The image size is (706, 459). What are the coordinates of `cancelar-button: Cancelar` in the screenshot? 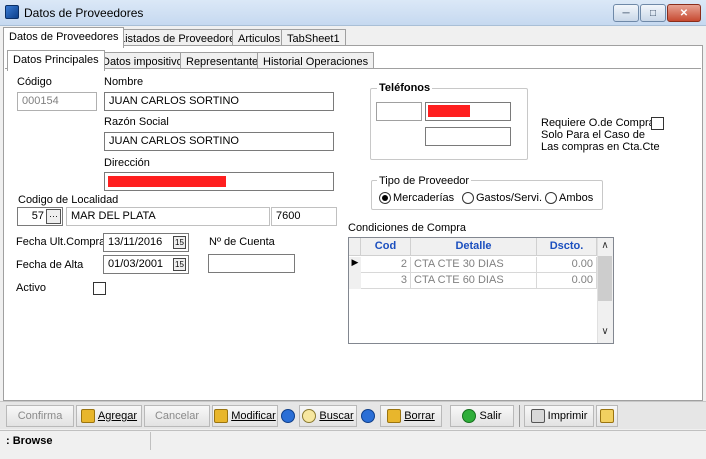 It's located at (177, 416).